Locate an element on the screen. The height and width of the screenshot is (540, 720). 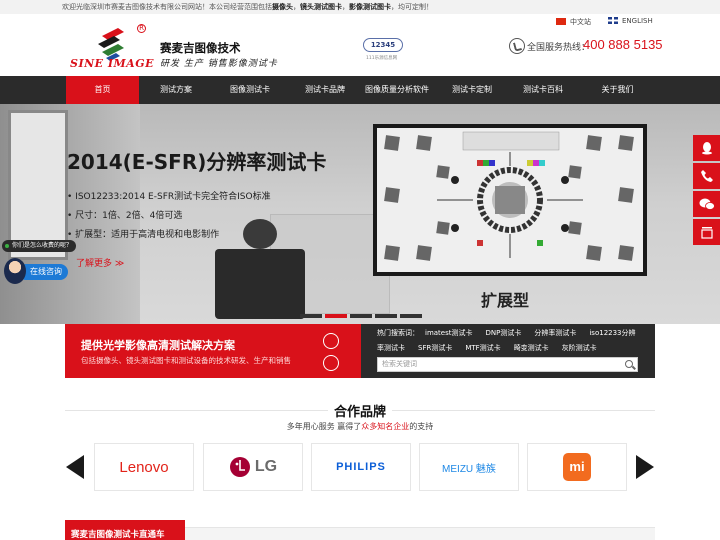
right-float-bar is located at coordinates (706, 191).